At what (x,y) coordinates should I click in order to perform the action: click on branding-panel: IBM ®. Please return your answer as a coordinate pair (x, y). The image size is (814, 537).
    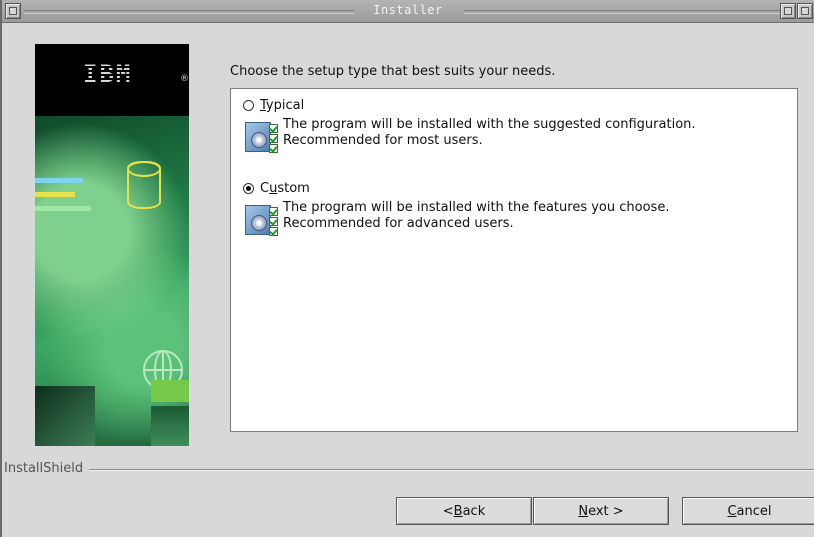
    Looking at the image, I should click on (112, 245).